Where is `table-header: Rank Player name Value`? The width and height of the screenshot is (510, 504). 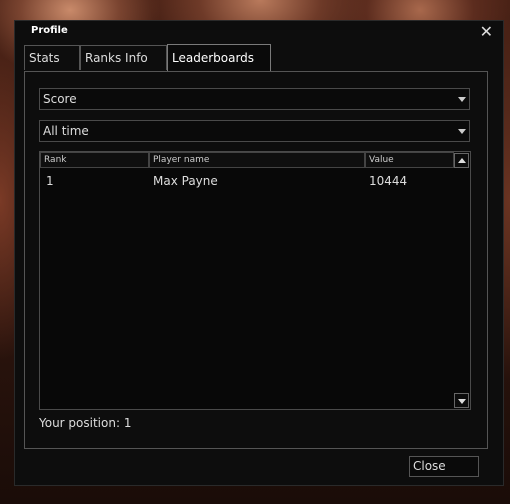
table-header: Rank Player name Value is located at coordinates (247, 160).